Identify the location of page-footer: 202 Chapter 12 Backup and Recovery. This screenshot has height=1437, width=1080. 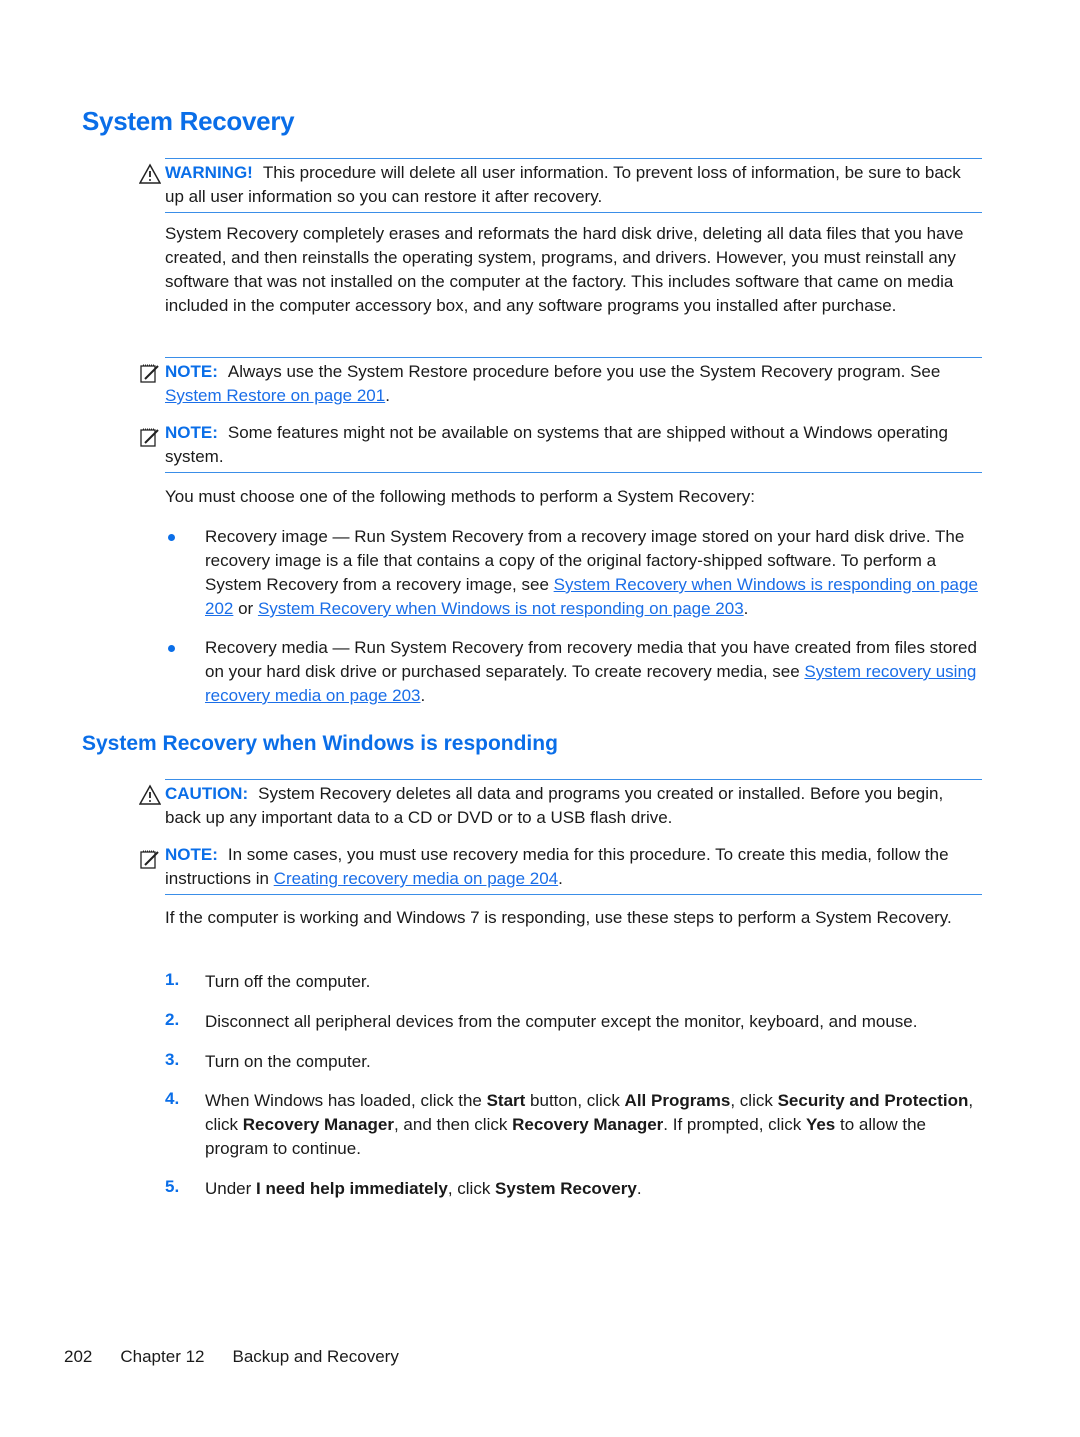
(245, 1357).